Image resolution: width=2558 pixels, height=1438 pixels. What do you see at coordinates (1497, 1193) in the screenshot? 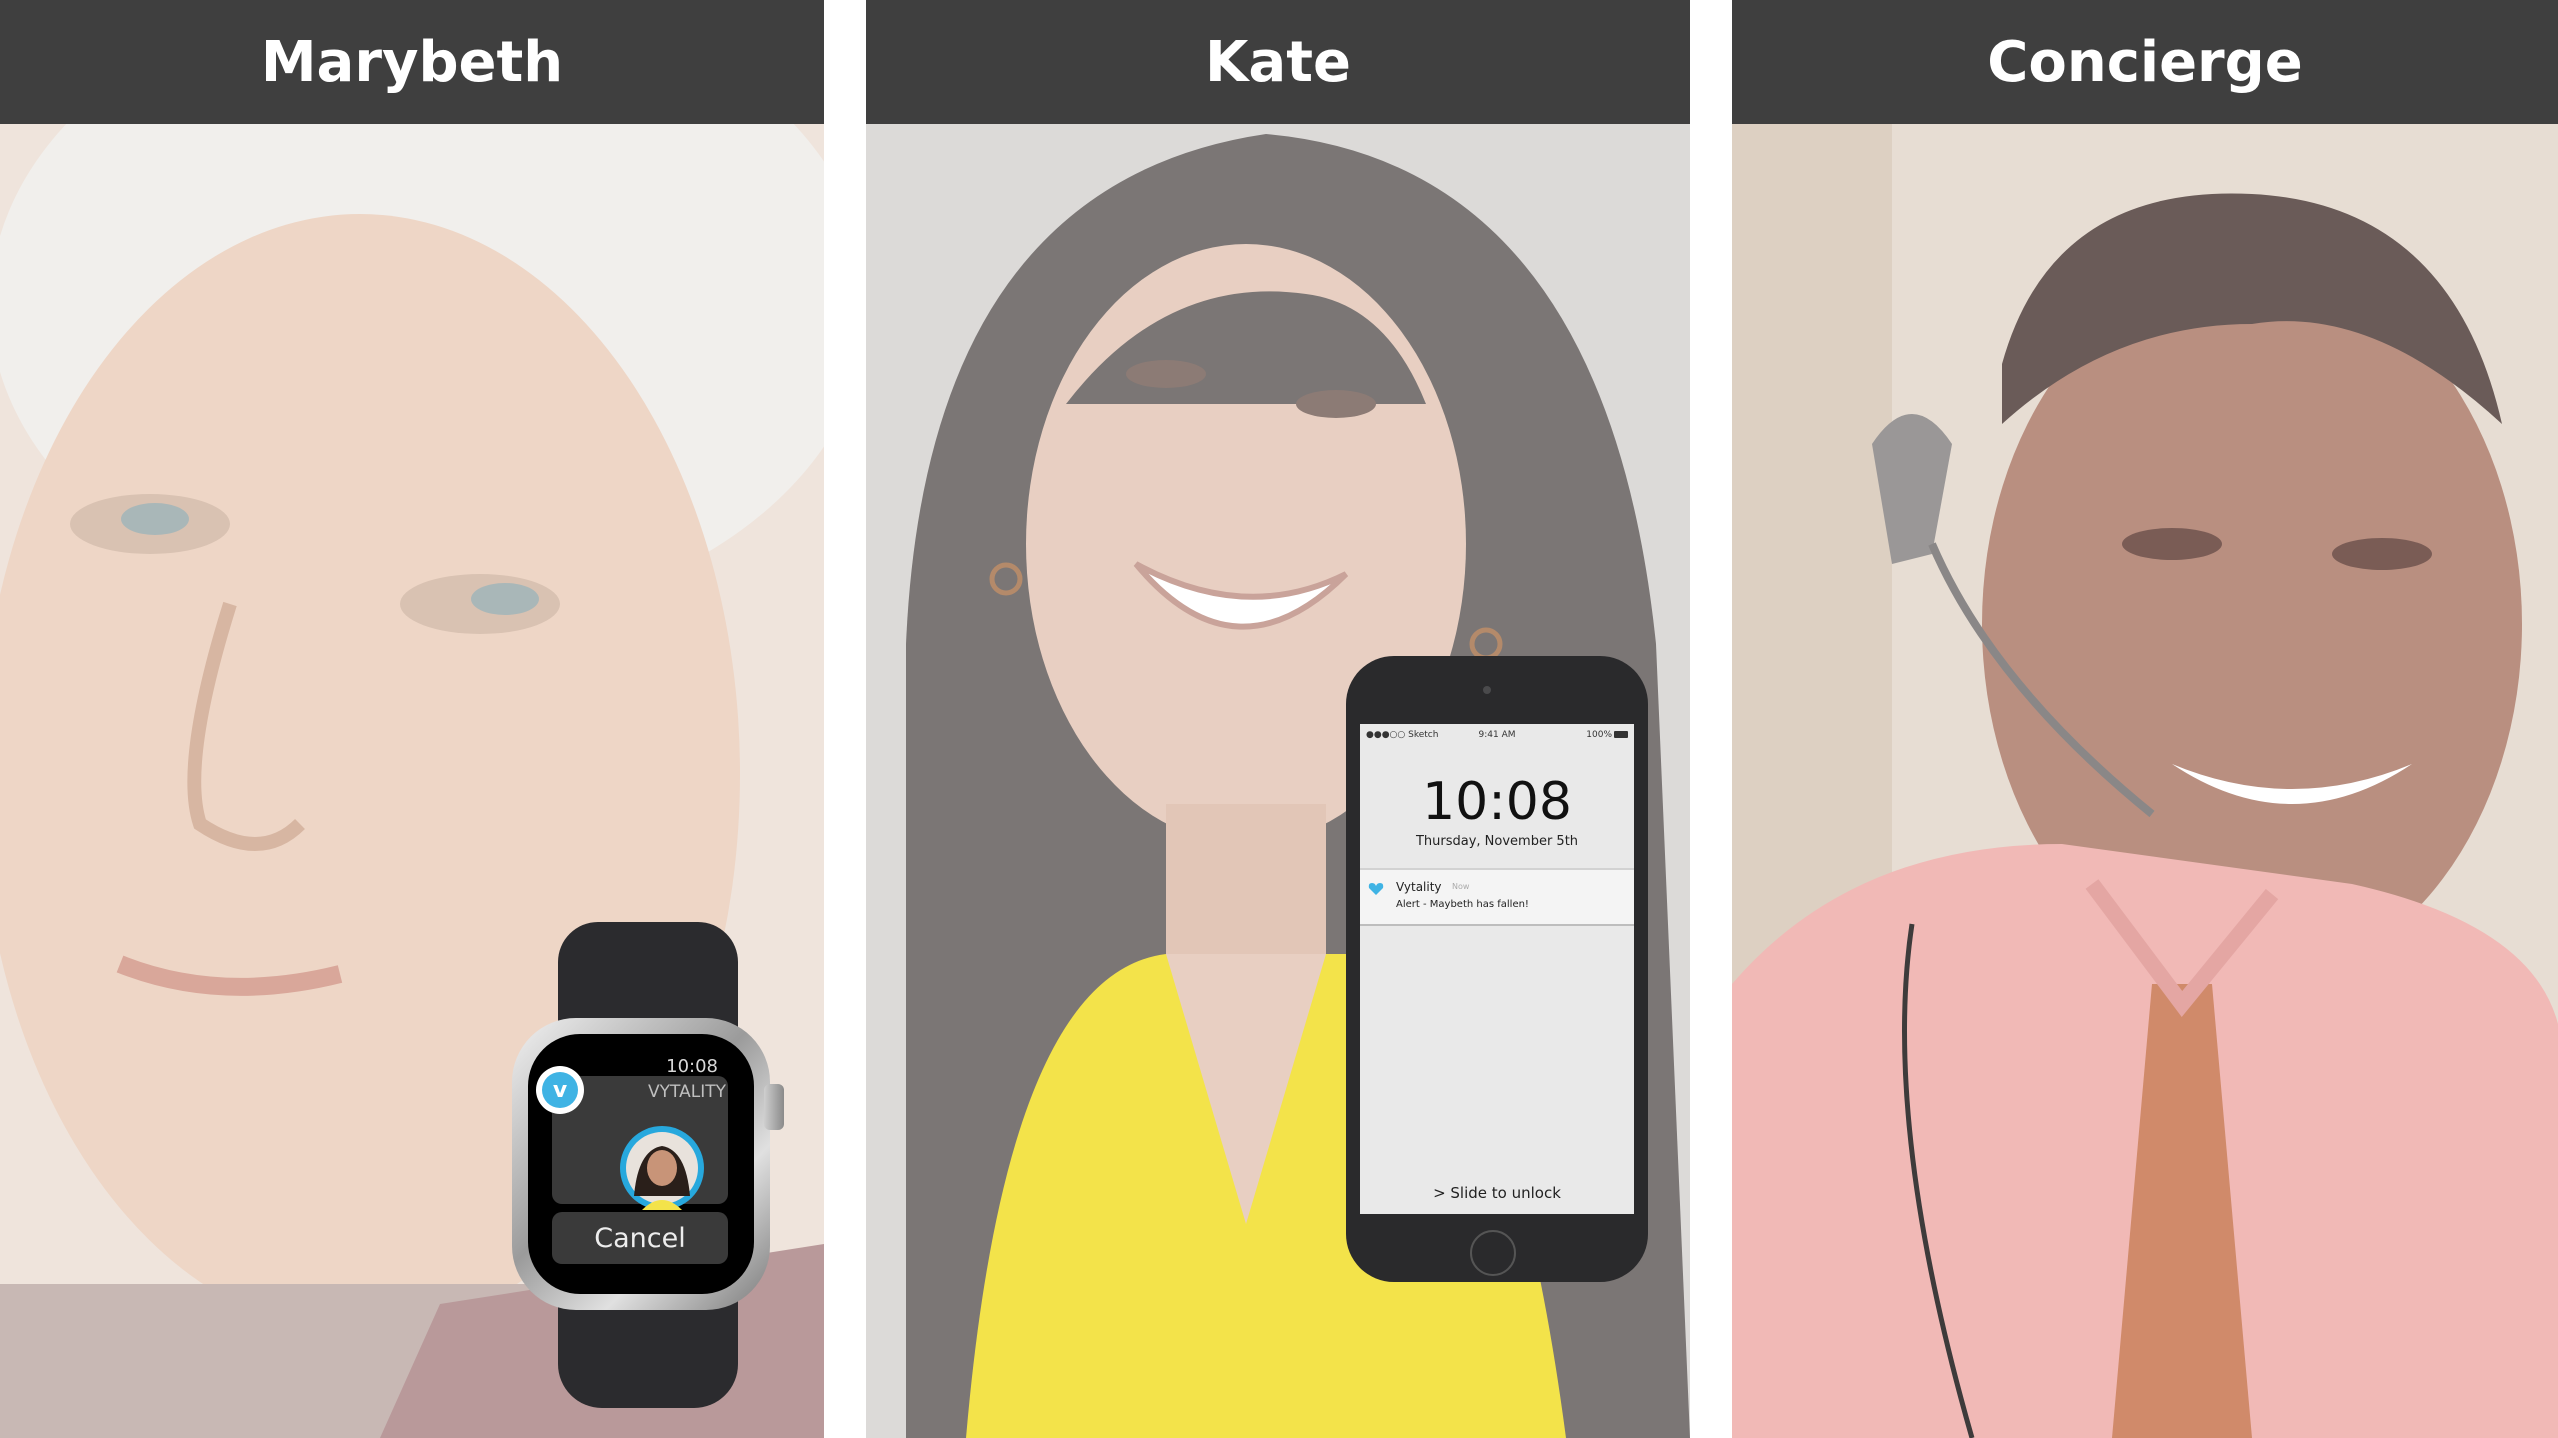
I see `slide-to-unlock: > Slide to unlock` at bounding box center [1497, 1193].